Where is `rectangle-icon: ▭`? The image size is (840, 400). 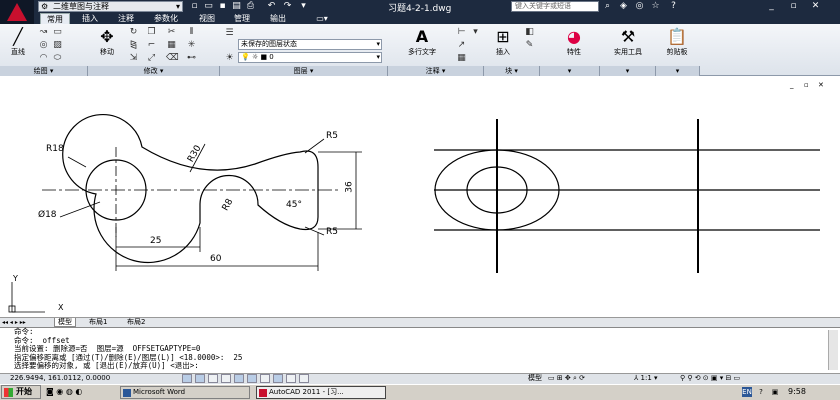 rectangle-icon: ▭ is located at coordinates (57, 32).